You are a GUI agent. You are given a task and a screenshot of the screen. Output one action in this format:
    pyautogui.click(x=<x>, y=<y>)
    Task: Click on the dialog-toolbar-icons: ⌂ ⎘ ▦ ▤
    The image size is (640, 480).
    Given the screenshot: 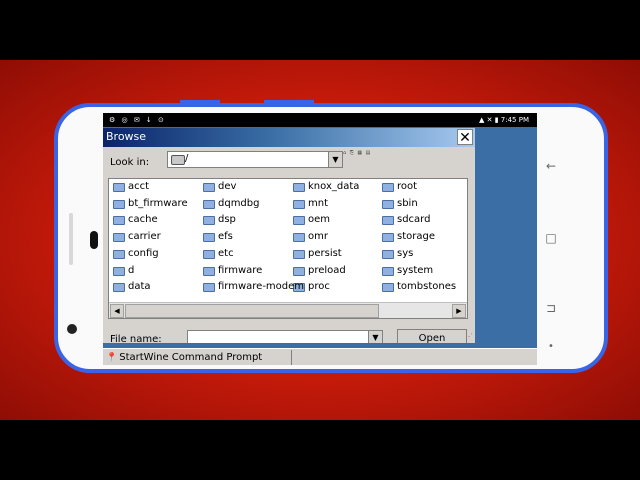 What is the action you would take?
    pyautogui.click(x=357, y=153)
    